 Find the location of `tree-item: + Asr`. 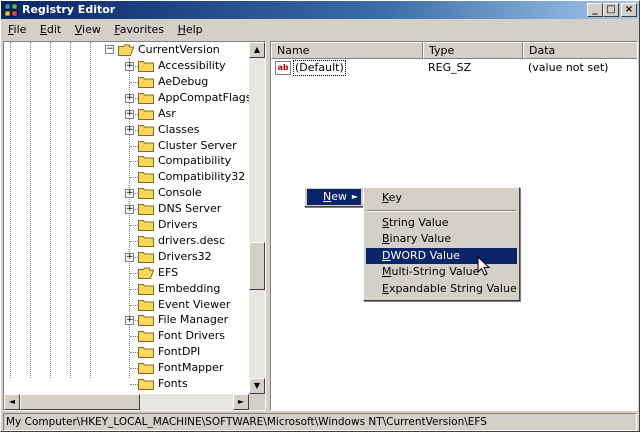

tree-item: + Asr is located at coordinates (126, 114).